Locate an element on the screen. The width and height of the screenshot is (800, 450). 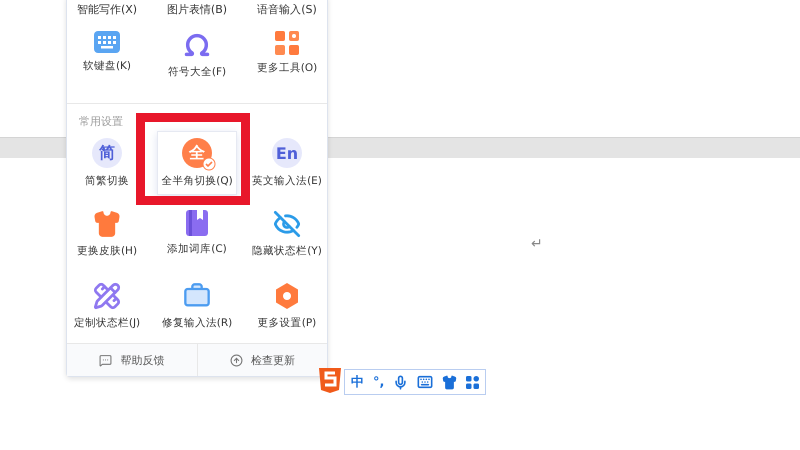
apps-icon is located at coordinates (287, 43).